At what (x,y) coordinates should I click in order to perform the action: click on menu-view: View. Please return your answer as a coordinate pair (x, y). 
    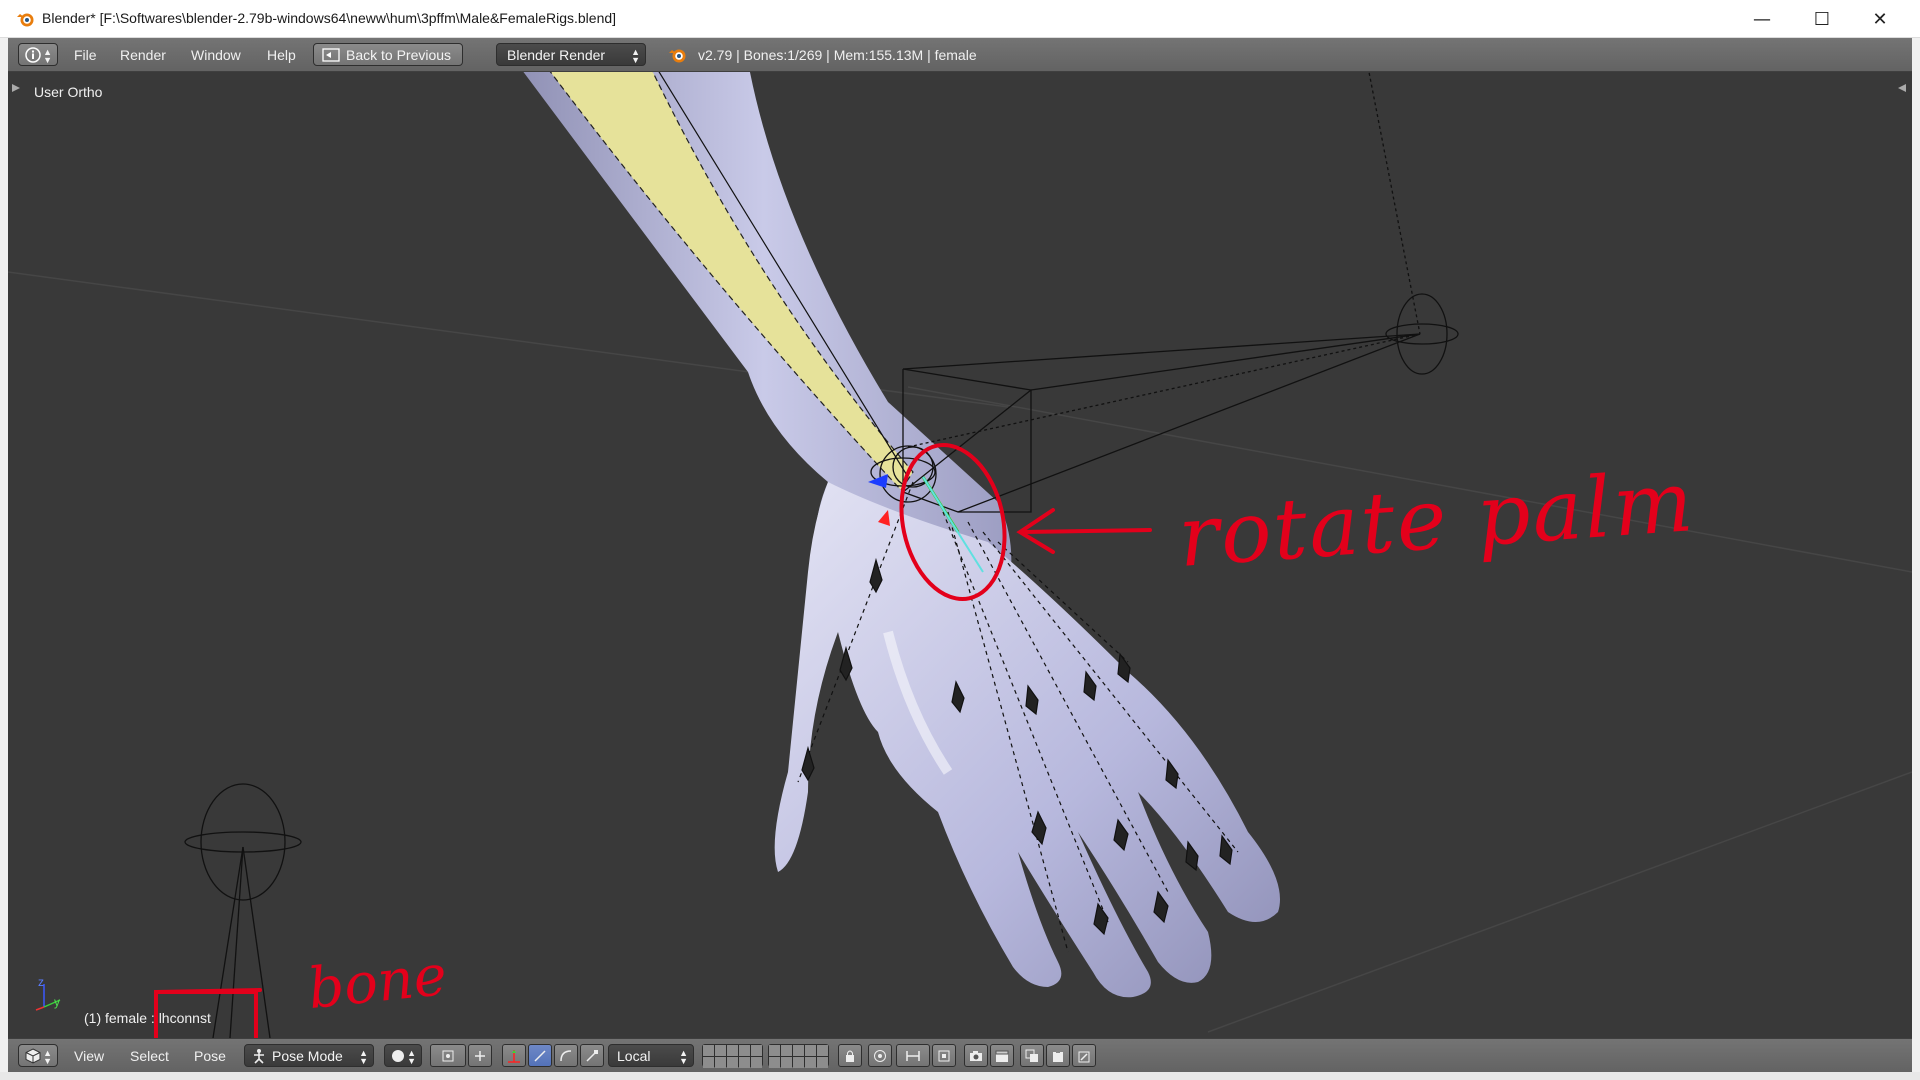
    Looking at the image, I should click on (89, 1056).